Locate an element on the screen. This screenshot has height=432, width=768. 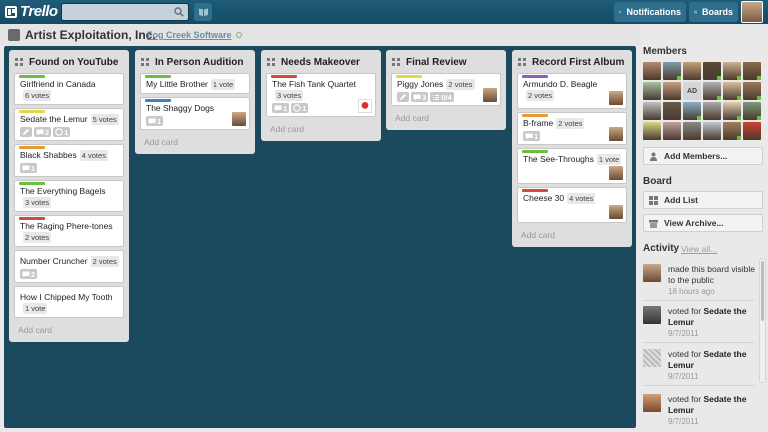
list-header: Found on YouTube is located at coordinates (69, 62).